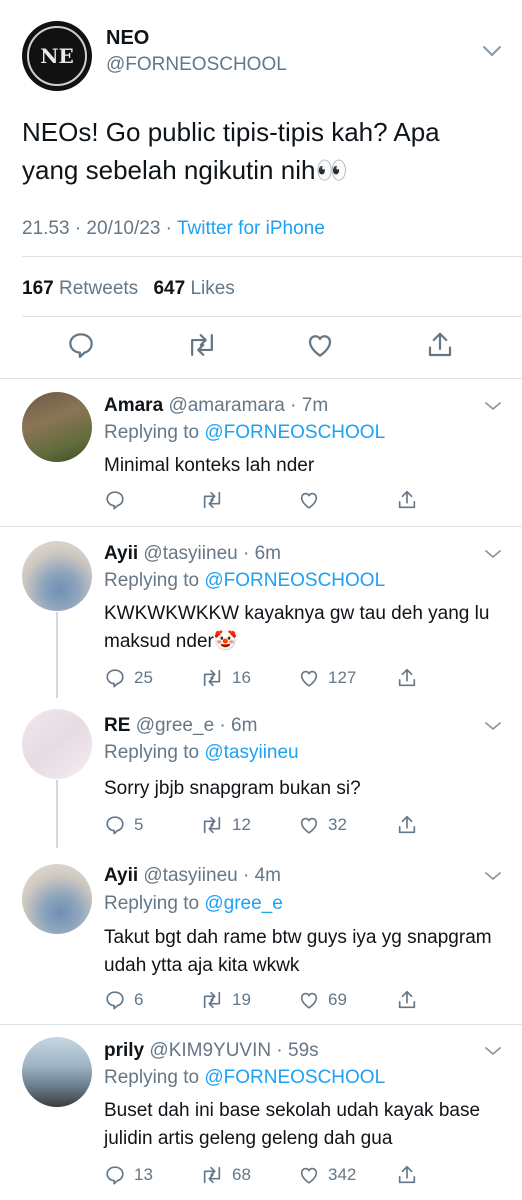 The height and width of the screenshot is (1200, 522). What do you see at coordinates (139, 999) in the screenshot?
I see `reply-count: 6` at bounding box center [139, 999].